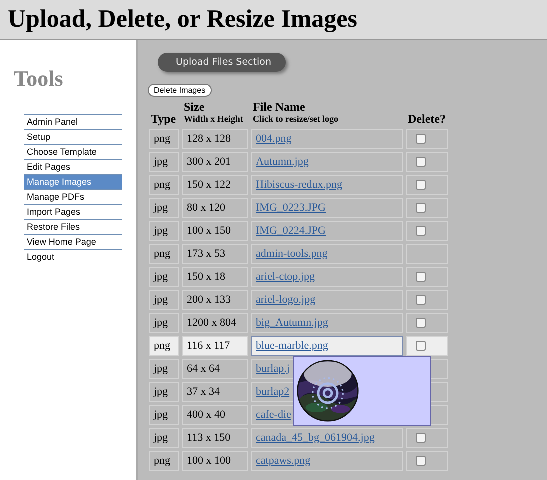 This screenshot has height=480, width=547. Describe the element at coordinates (39, 79) in the screenshot. I see `sidebar-title: Tools` at that location.